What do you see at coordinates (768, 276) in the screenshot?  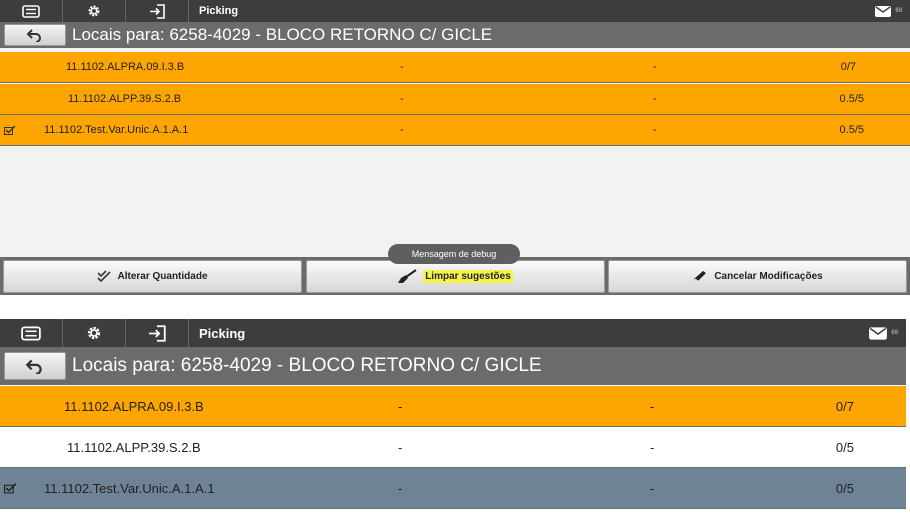 I see `cancel-changes-label: Cancelar Modificações` at bounding box center [768, 276].